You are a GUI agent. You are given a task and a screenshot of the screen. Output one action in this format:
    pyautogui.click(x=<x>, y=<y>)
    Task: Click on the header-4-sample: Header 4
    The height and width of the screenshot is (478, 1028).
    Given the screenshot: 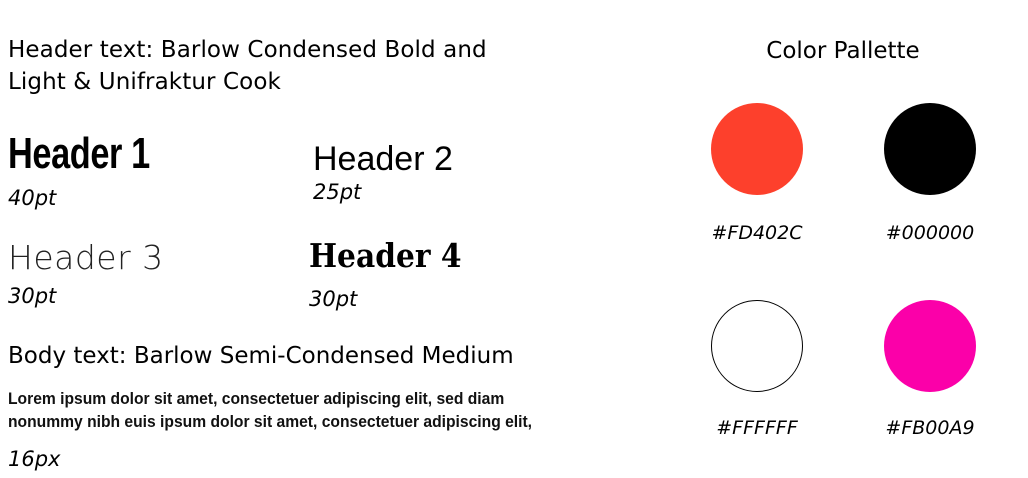 What is the action you would take?
    pyautogui.click(x=385, y=255)
    